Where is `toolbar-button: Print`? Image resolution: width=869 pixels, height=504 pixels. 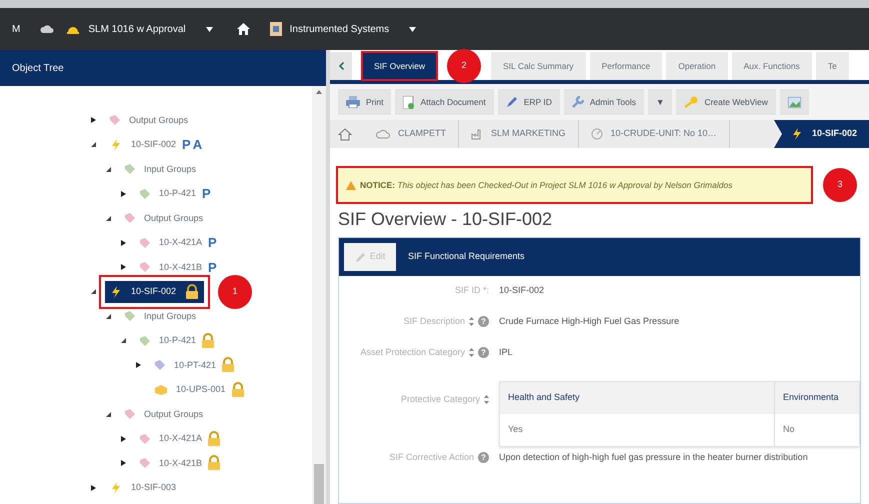 toolbar-button: Print is located at coordinates (365, 102).